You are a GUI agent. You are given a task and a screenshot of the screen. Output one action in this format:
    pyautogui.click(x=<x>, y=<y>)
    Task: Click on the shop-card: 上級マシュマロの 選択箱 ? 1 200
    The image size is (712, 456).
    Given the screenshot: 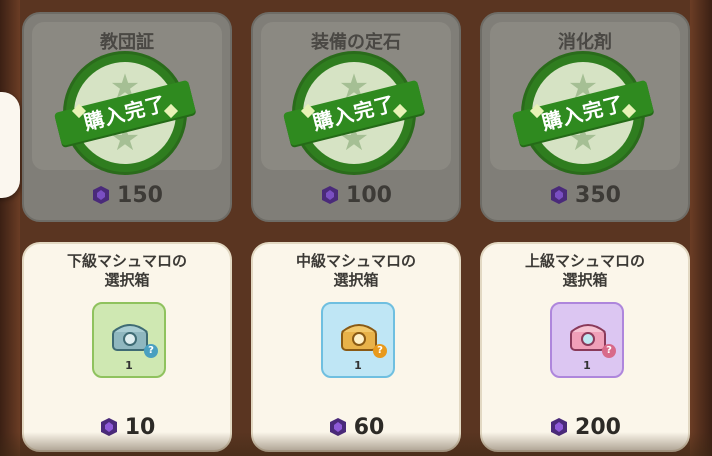 What is the action you would take?
    pyautogui.click(x=585, y=347)
    